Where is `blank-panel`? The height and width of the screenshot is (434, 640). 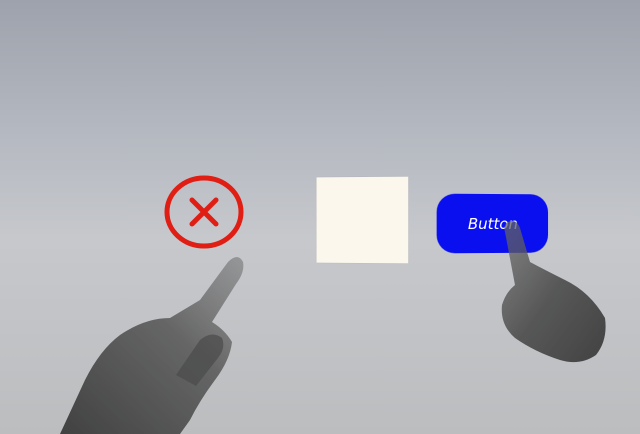 blank-panel is located at coordinates (362, 220).